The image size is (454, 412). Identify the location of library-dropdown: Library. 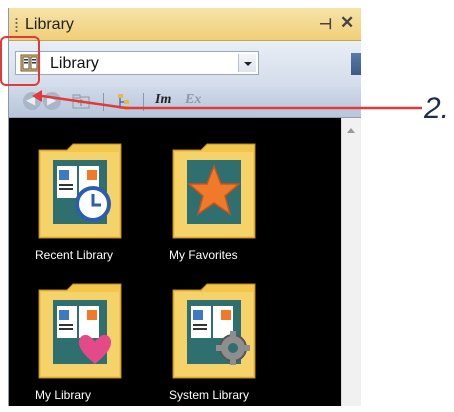
(137, 63).